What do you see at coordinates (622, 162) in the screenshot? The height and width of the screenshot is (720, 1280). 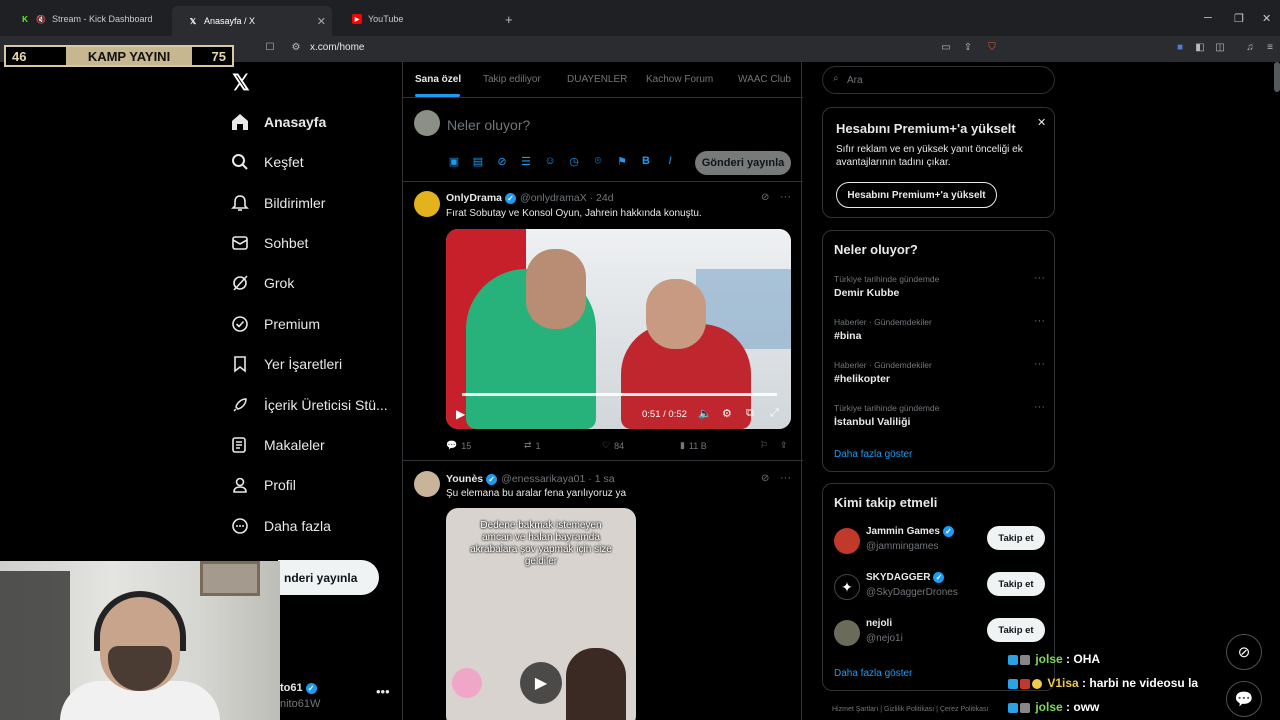 I see `flag-icon: ⚑` at bounding box center [622, 162].